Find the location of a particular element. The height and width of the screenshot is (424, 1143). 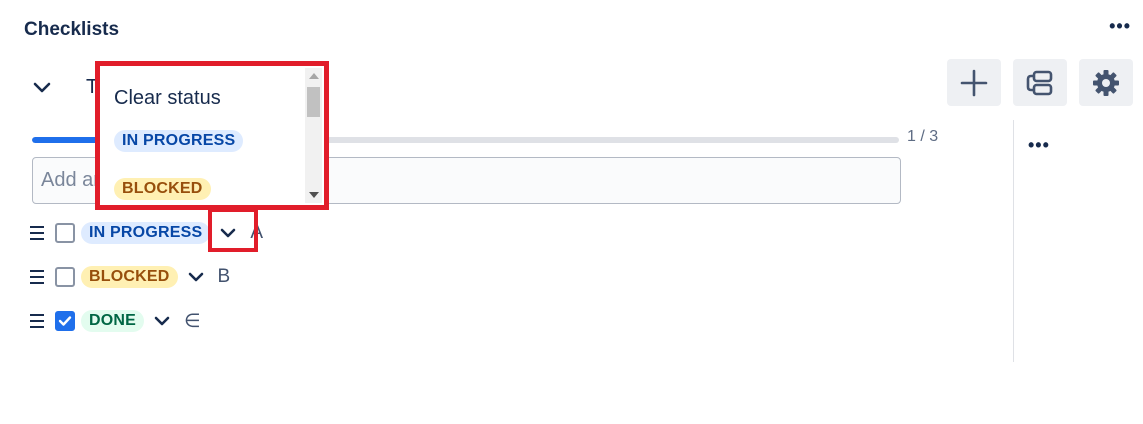

item-text: B is located at coordinates (224, 277).